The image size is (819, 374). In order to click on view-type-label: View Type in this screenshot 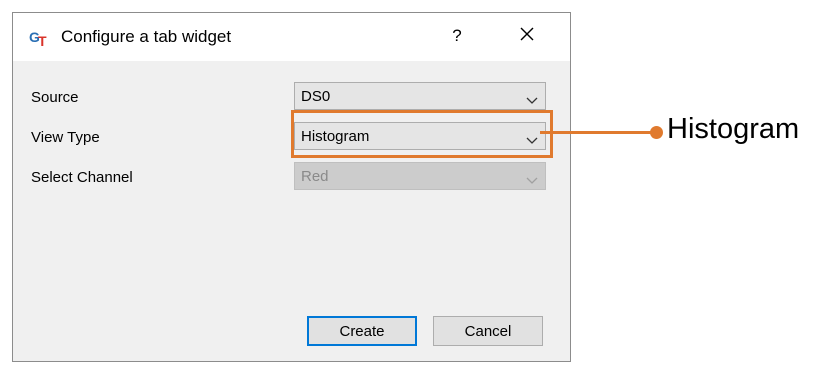, I will do `click(65, 137)`.